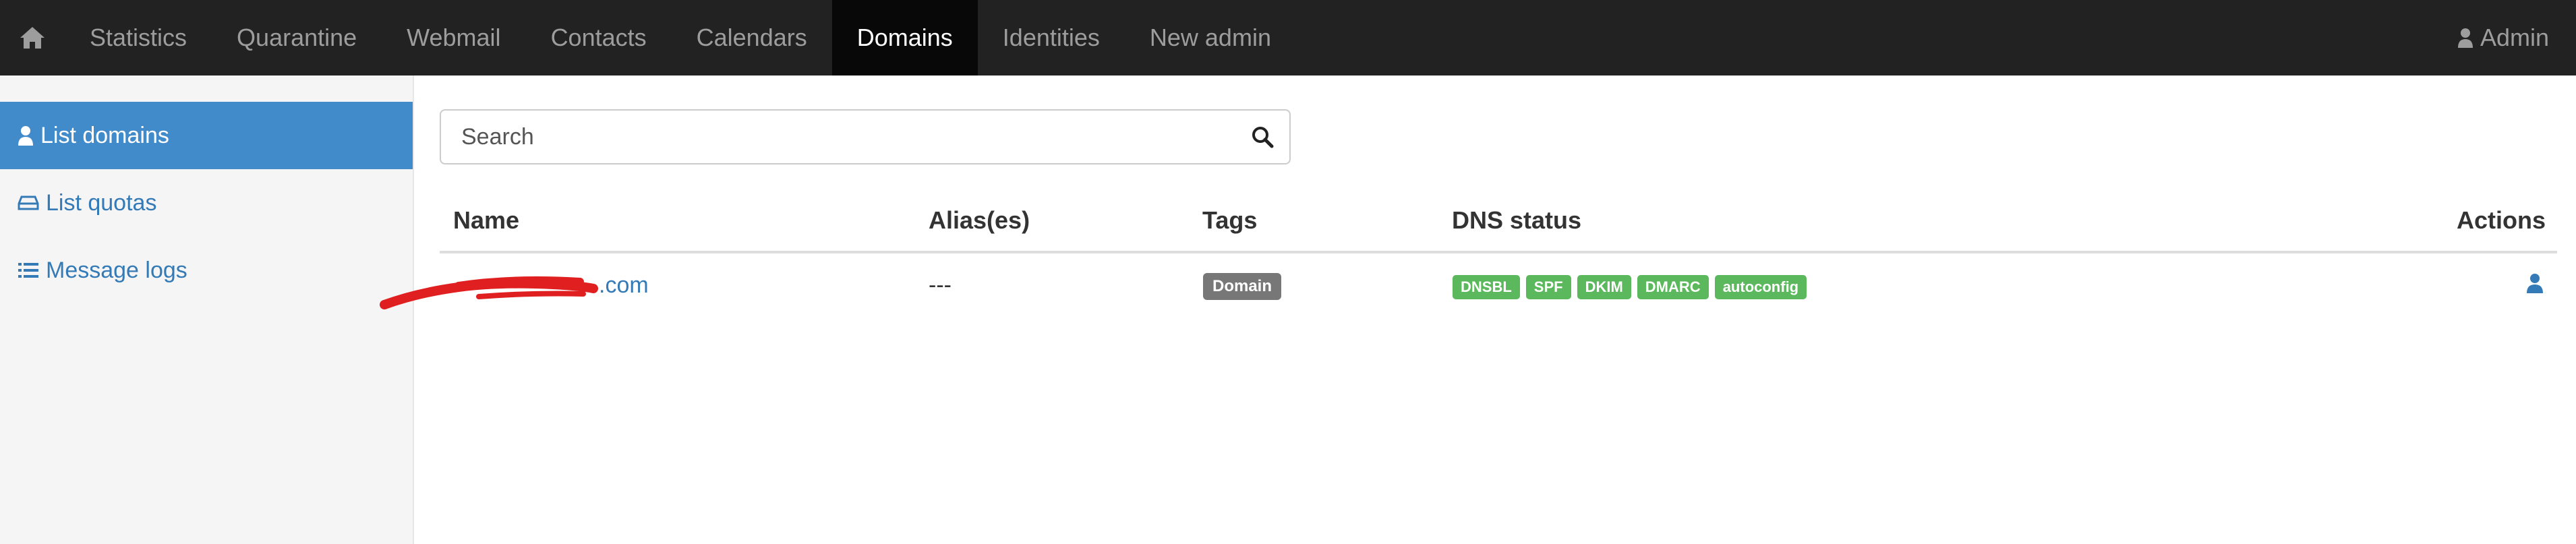 This screenshot has width=2576, height=544. What do you see at coordinates (1242, 286) in the screenshot?
I see `domain-tag-badge: Domain` at bounding box center [1242, 286].